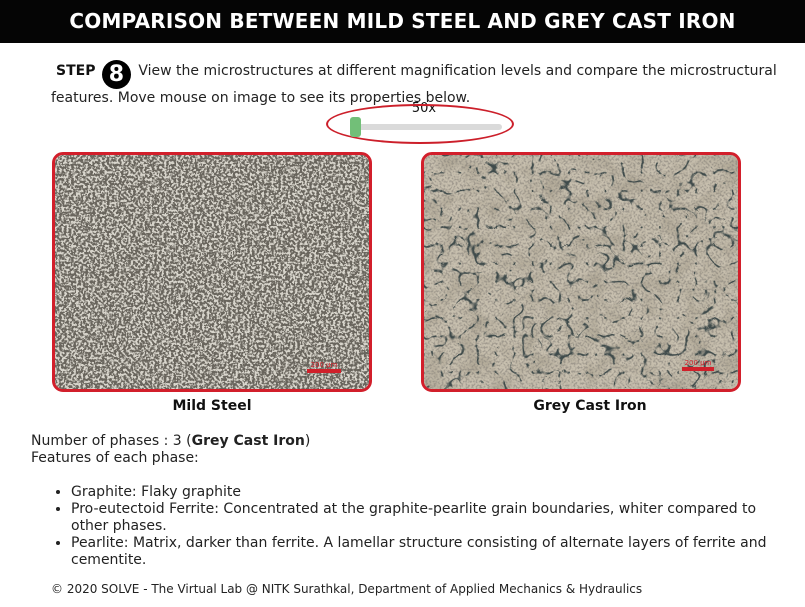  Describe the element at coordinates (212, 406) in the screenshot. I see `mild-steel-caption: Mild Steel` at that location.